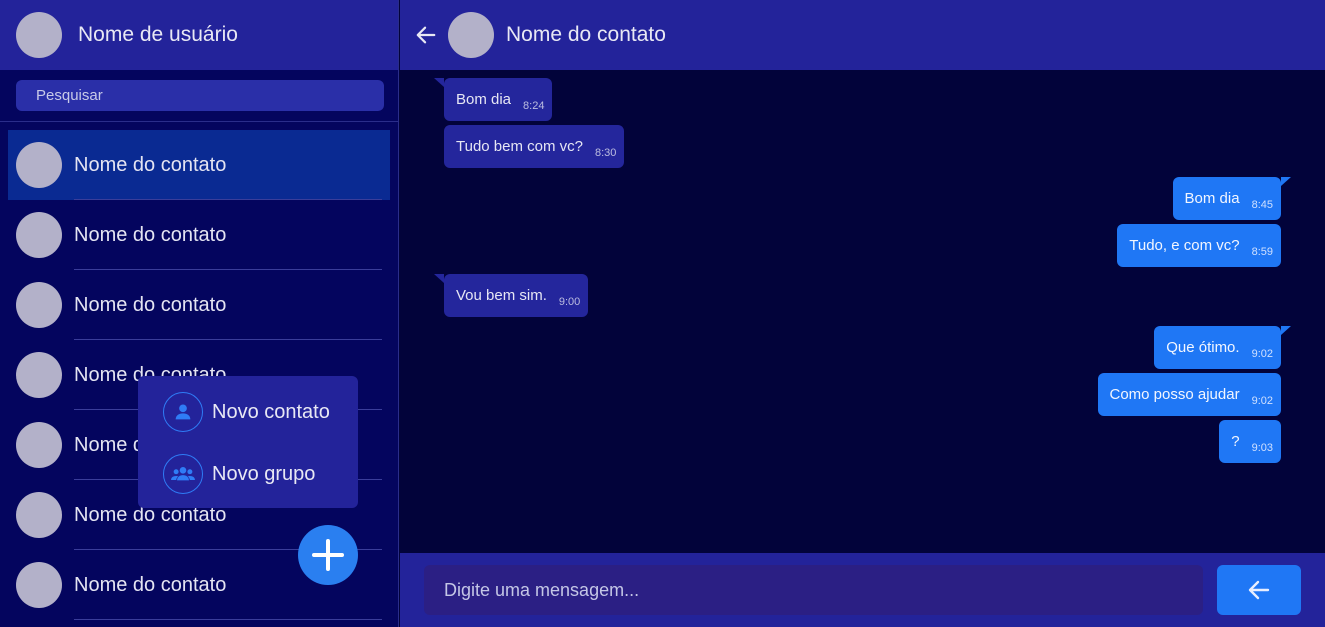 The height and width of the screenshot is (627, 1325). I want to click on message-incoming: Tudo bem com vc? 8:30, so click(534, 146).